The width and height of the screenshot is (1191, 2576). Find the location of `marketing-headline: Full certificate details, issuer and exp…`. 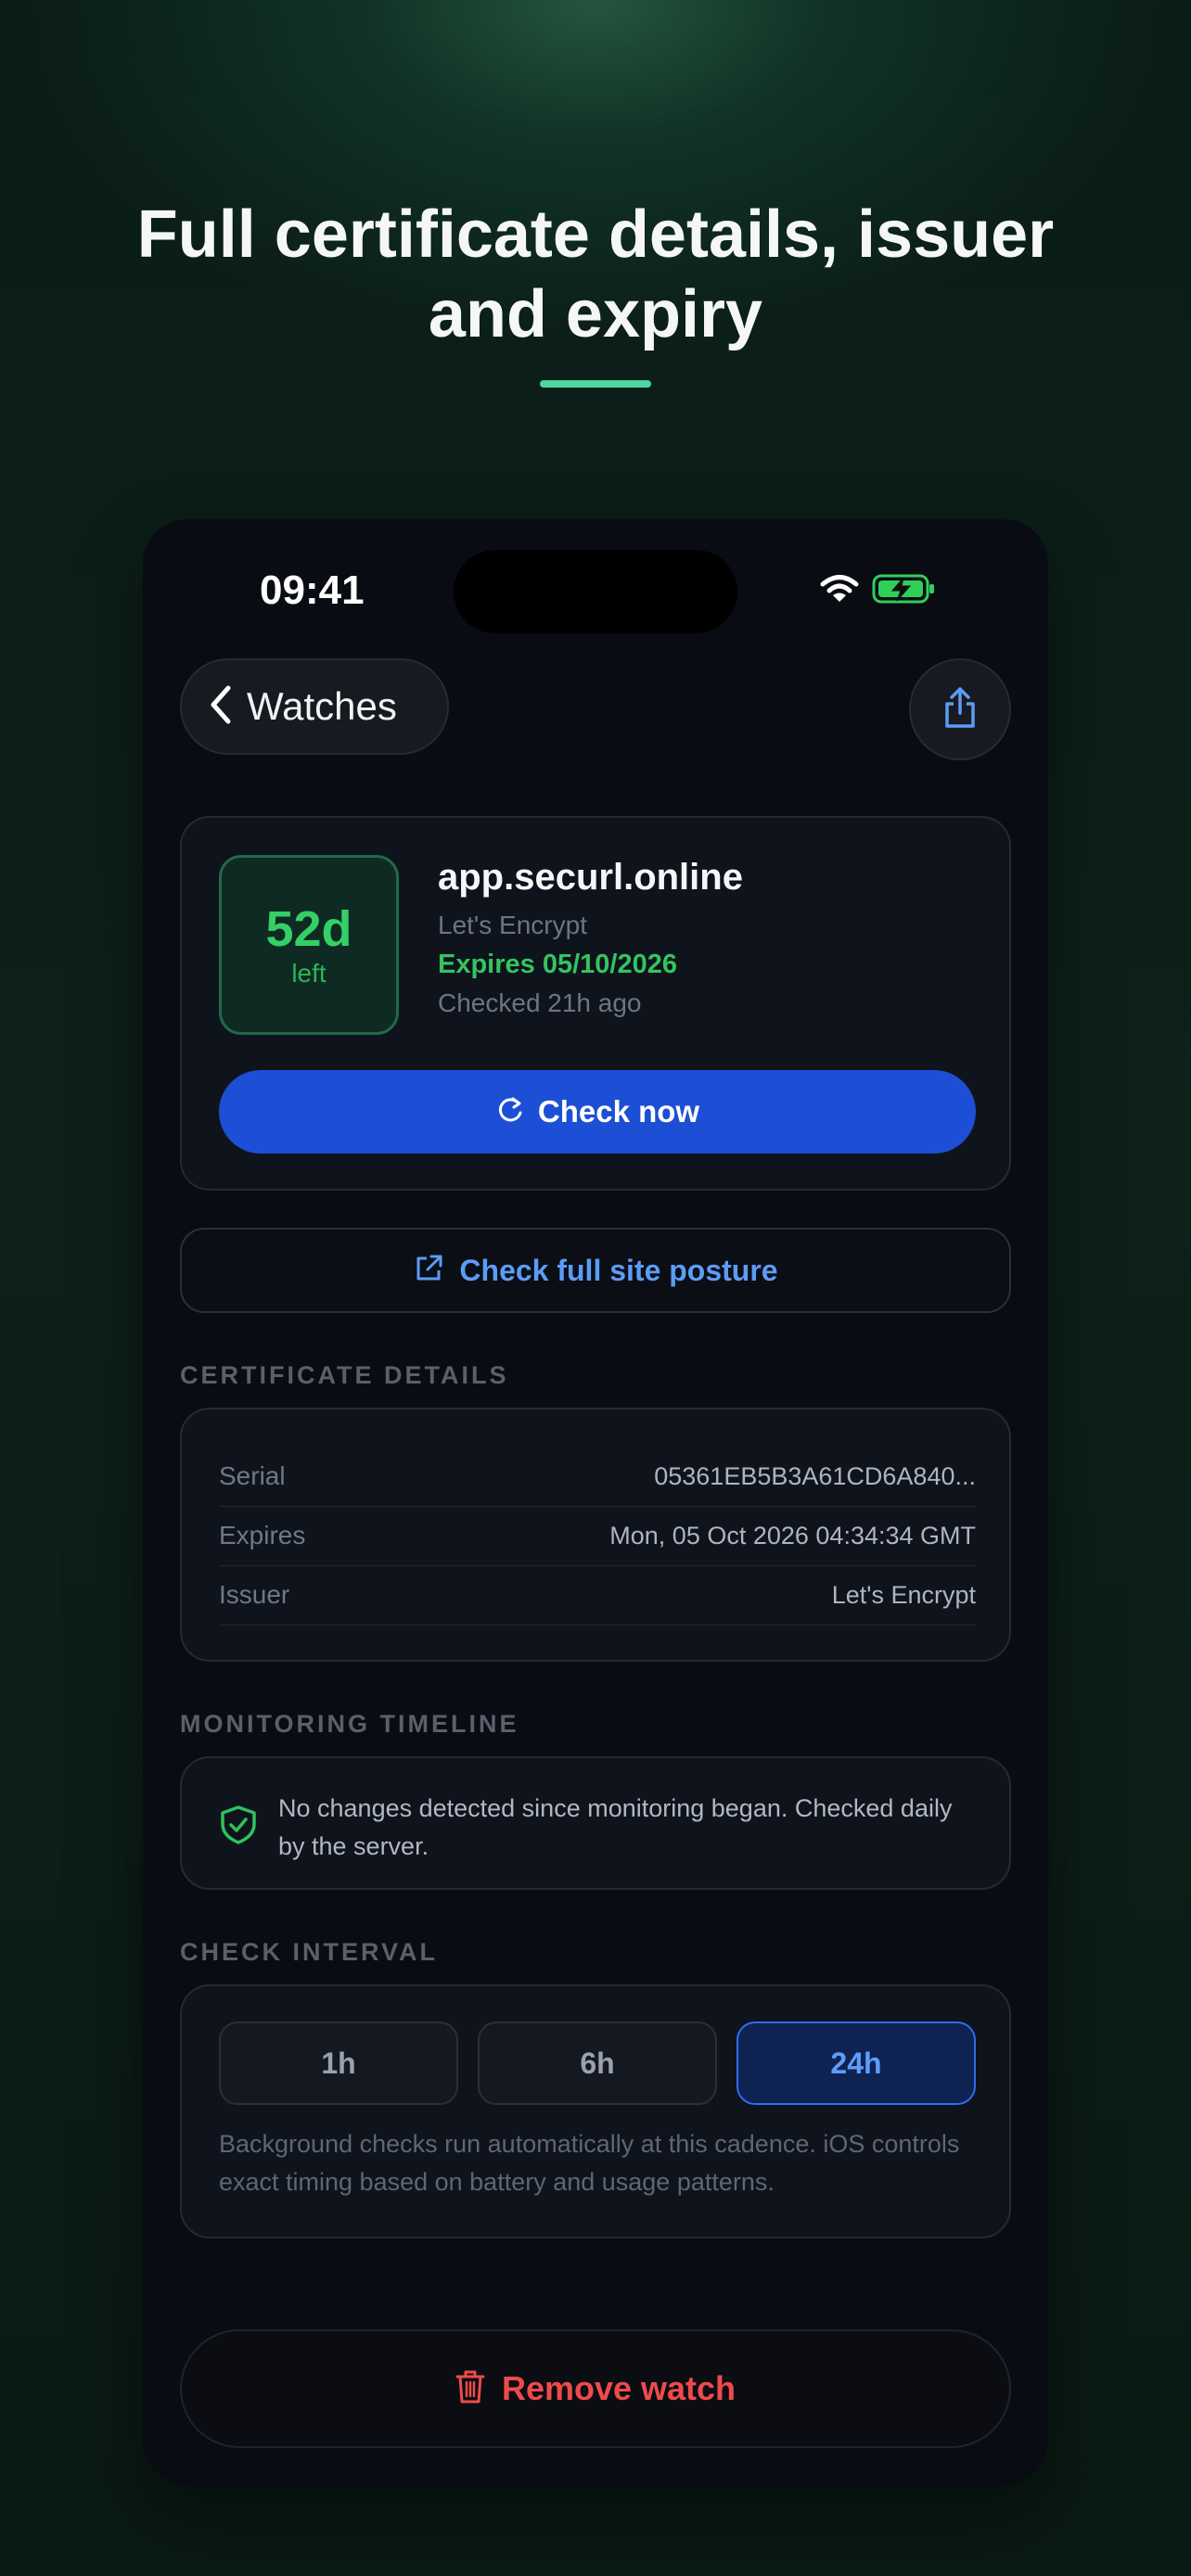

marketing-headline: Full certificate details, issuer and exp… is located at coordinates (595, 274).